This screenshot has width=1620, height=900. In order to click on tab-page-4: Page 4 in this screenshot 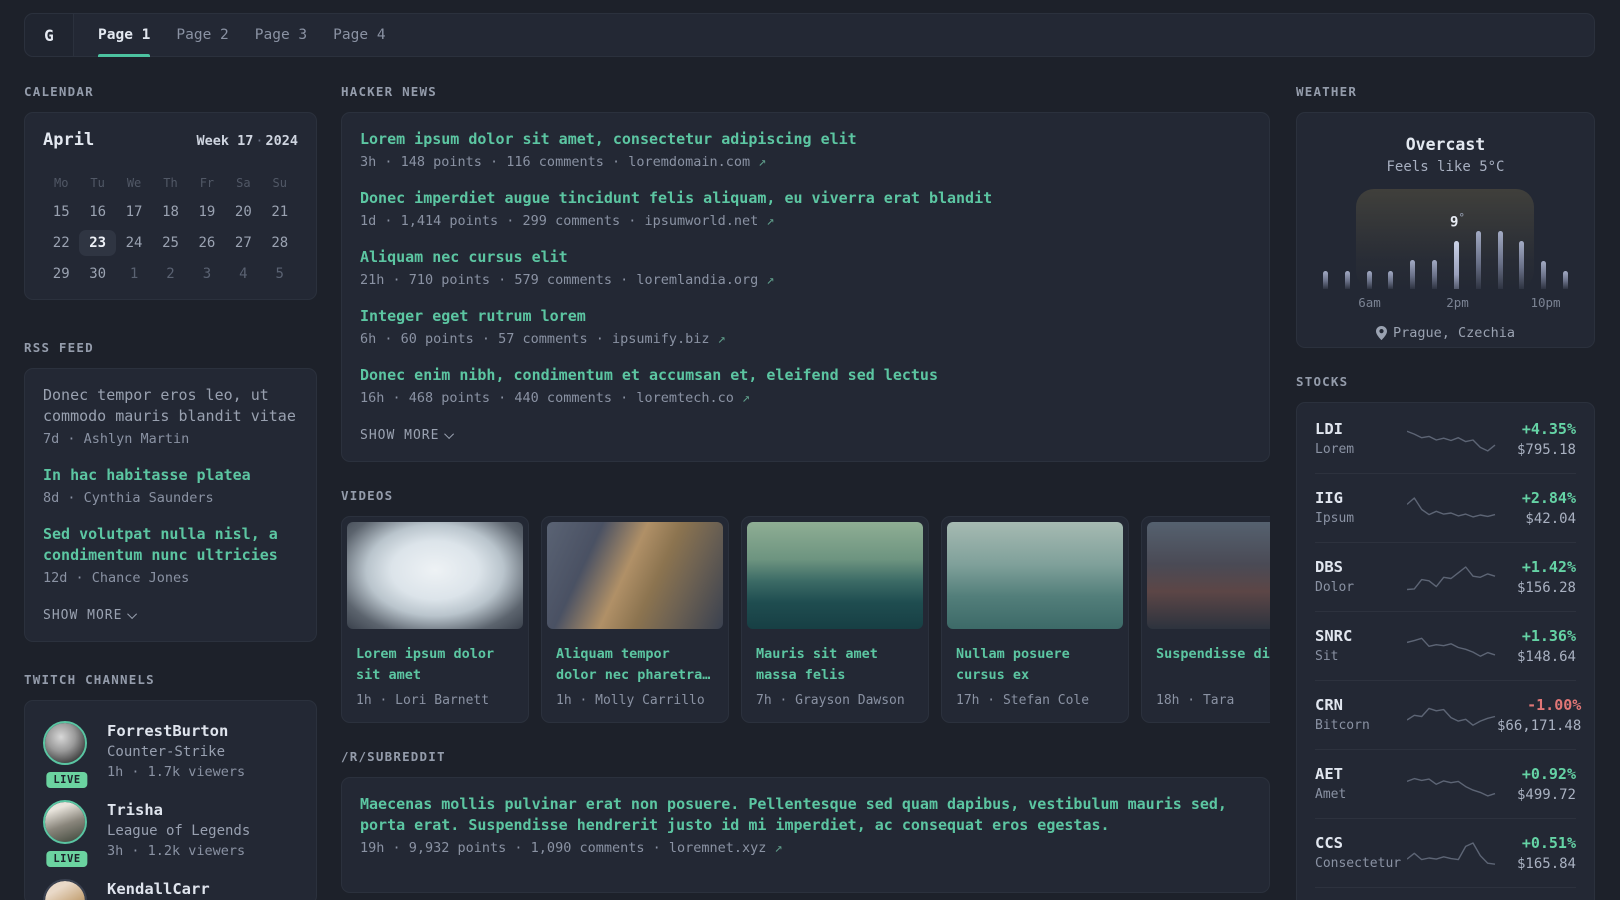, I will do `click(359, 35)`.